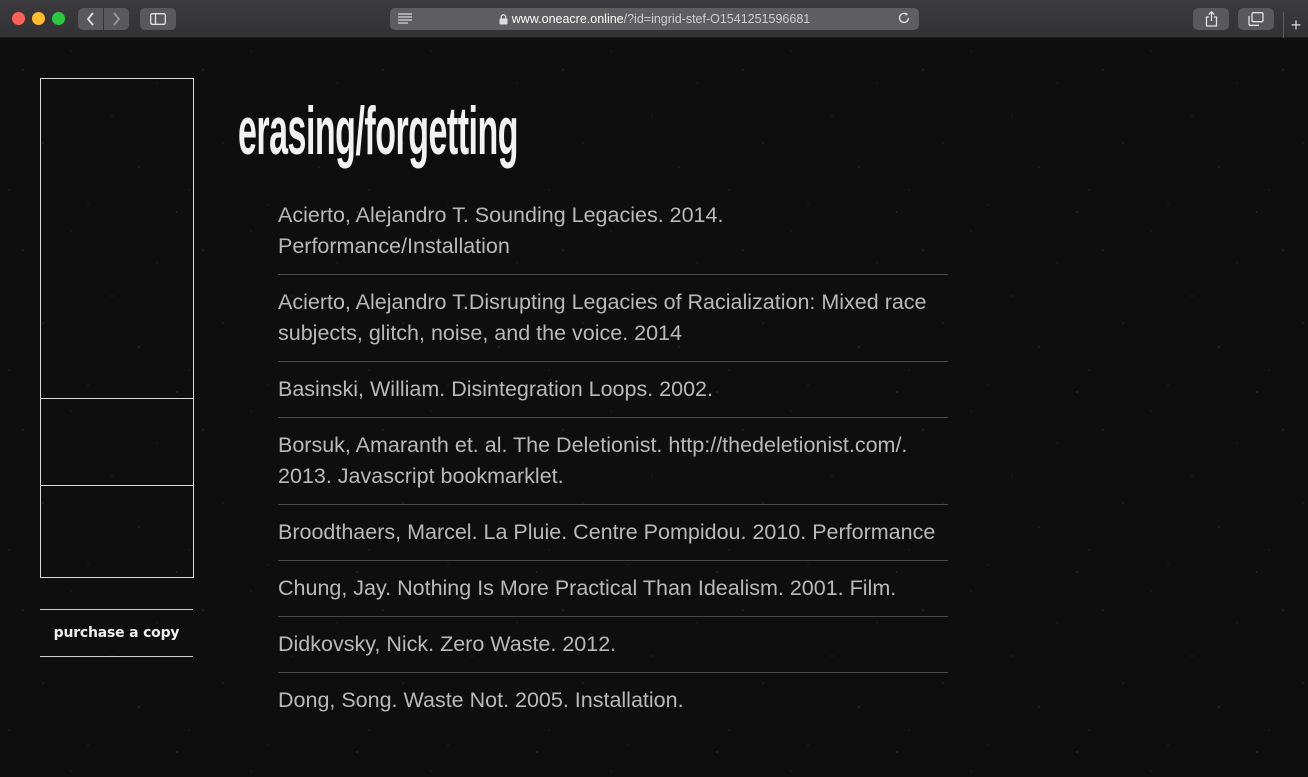  I want to click on tabs-icon, so click(1256, 19).